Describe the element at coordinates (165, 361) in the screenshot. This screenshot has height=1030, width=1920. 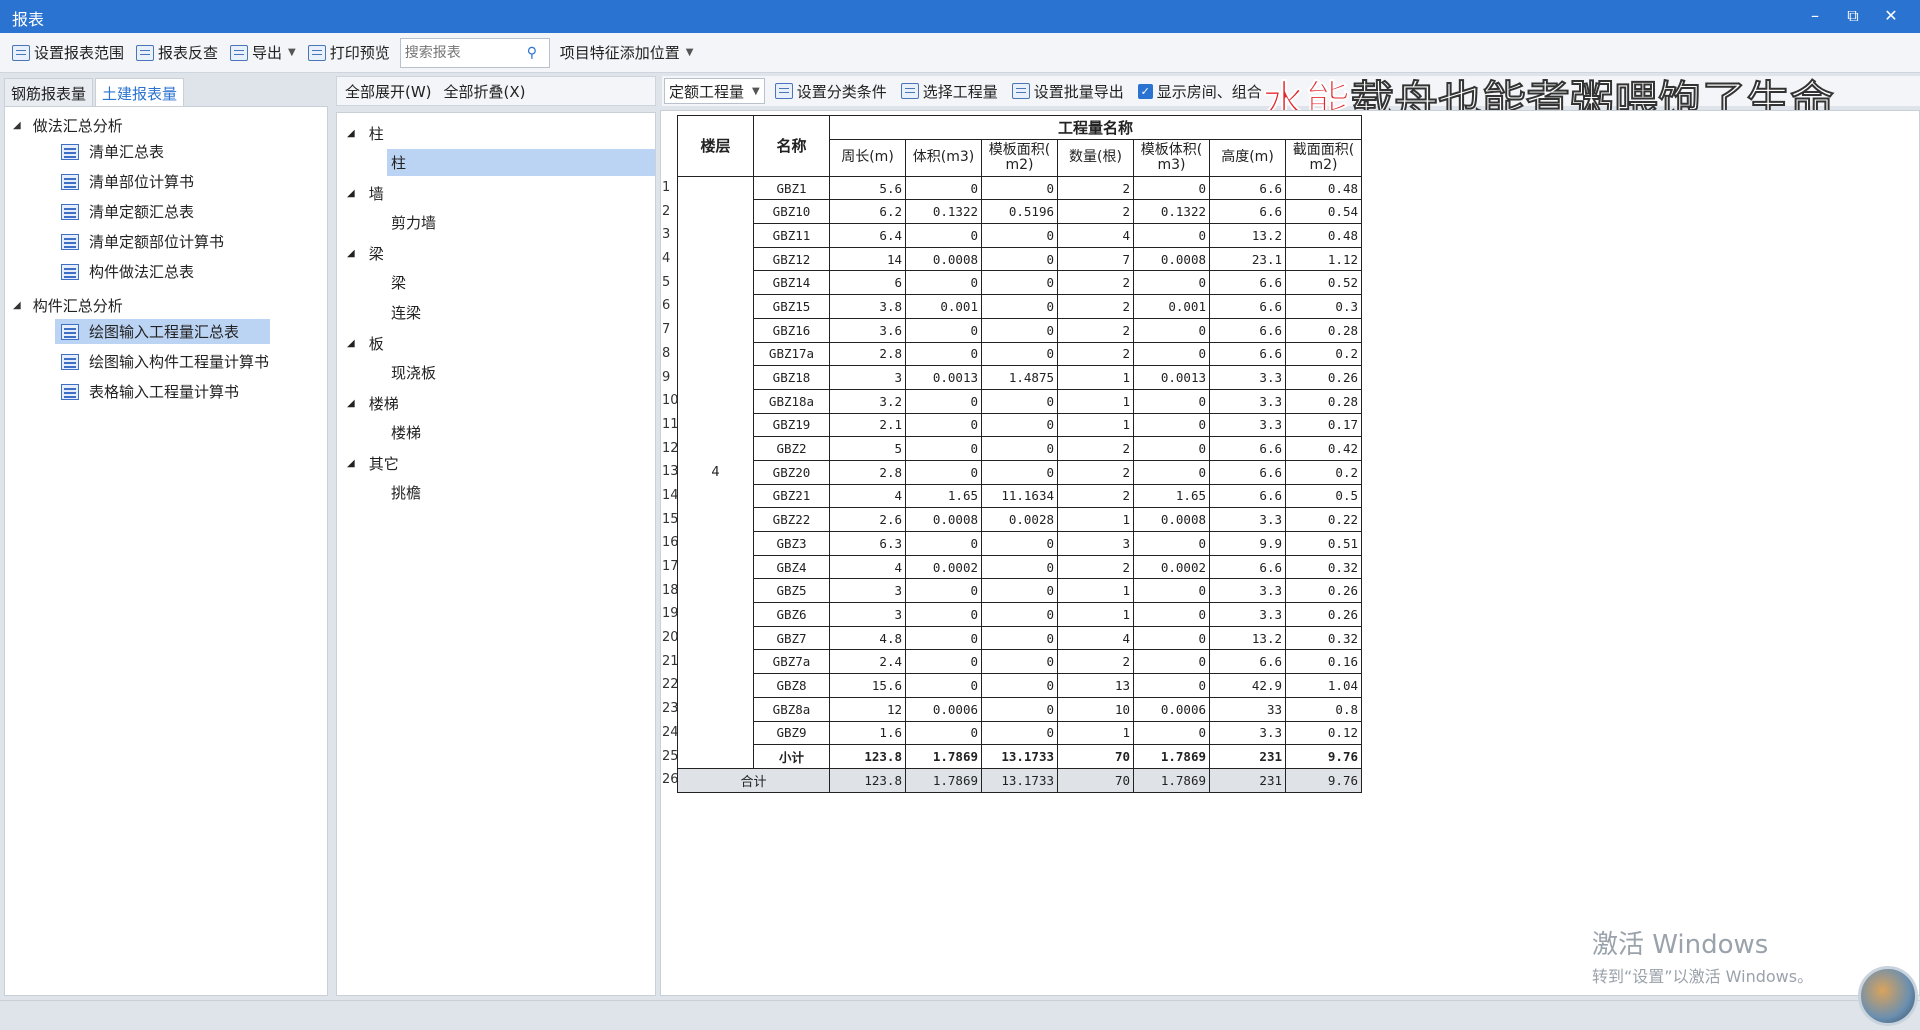
I see `tree-item-drawing-component-calc: 绘图输入构件工程量计算书` at that location.